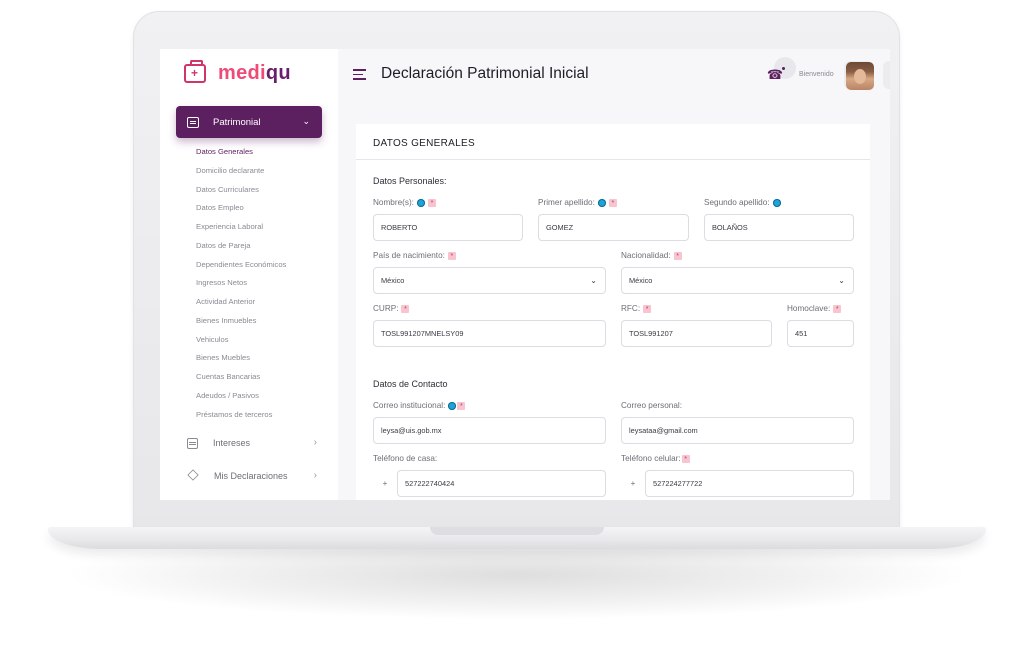  I want to click on logo: + mediqu, so click(237, 72).